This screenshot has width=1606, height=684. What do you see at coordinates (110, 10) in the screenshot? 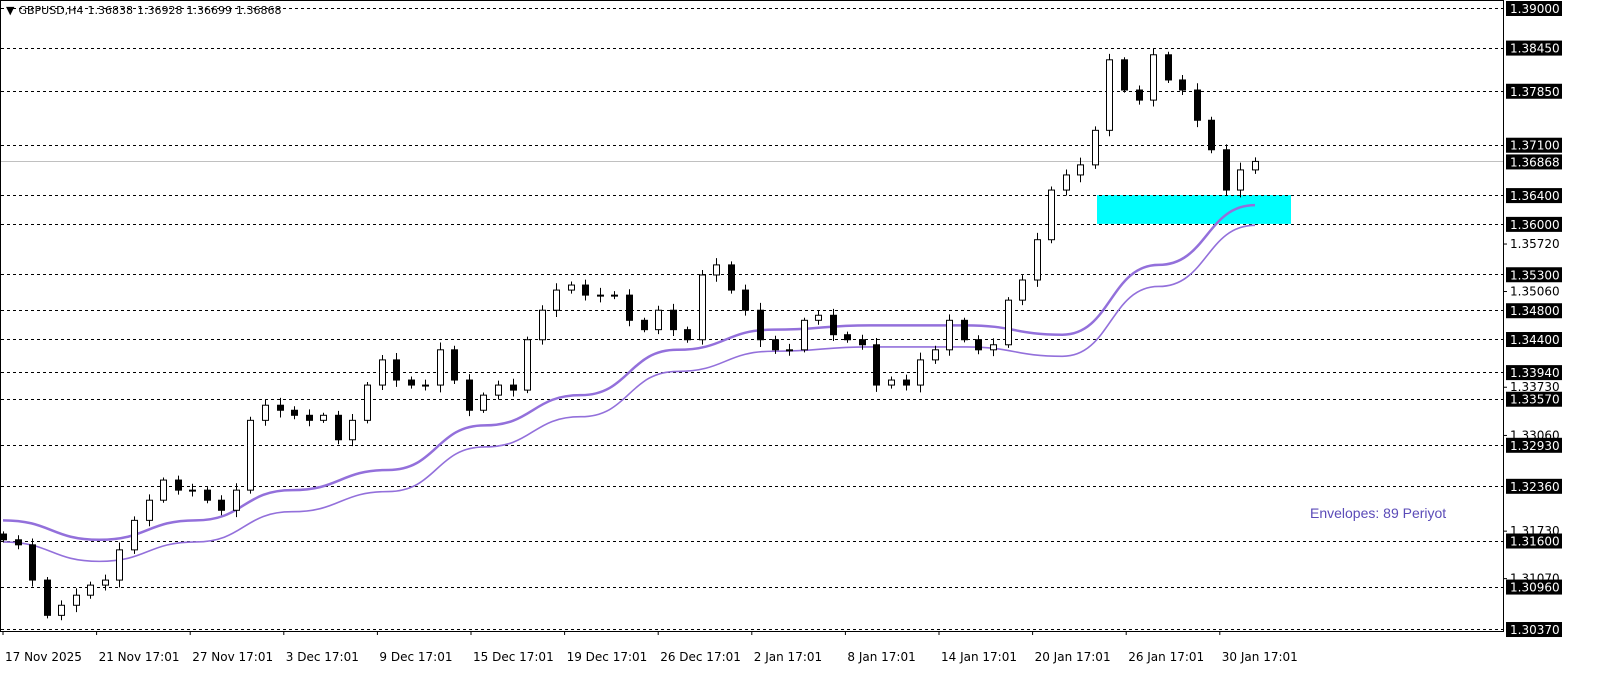
I see `open-price: 1.36838` at bounding box center [110, 10].